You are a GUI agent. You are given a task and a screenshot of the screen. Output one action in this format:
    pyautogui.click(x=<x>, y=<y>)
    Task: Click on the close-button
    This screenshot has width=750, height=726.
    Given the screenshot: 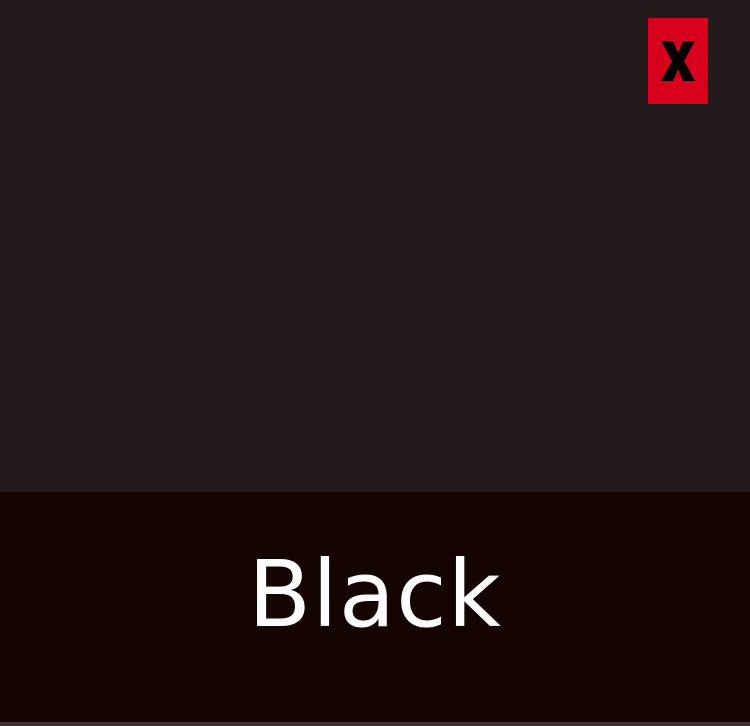 What is the action you would take?
    pyautogui.click(x=678, y=61)
    